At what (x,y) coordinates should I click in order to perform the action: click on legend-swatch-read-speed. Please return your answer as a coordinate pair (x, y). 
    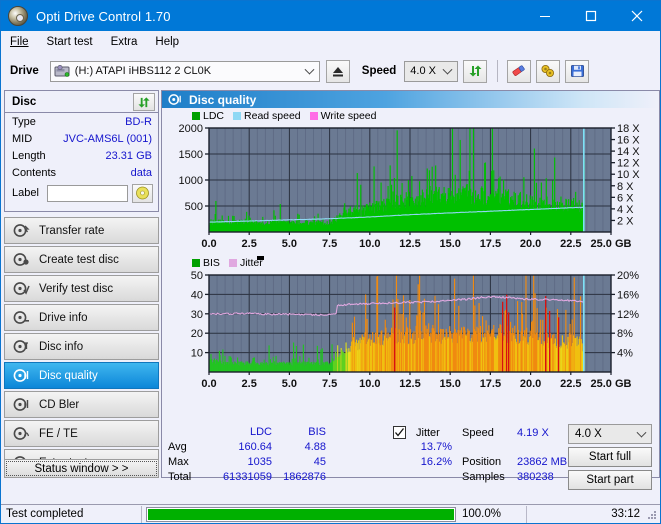
    Looking at the image, I should click on (237, 115).